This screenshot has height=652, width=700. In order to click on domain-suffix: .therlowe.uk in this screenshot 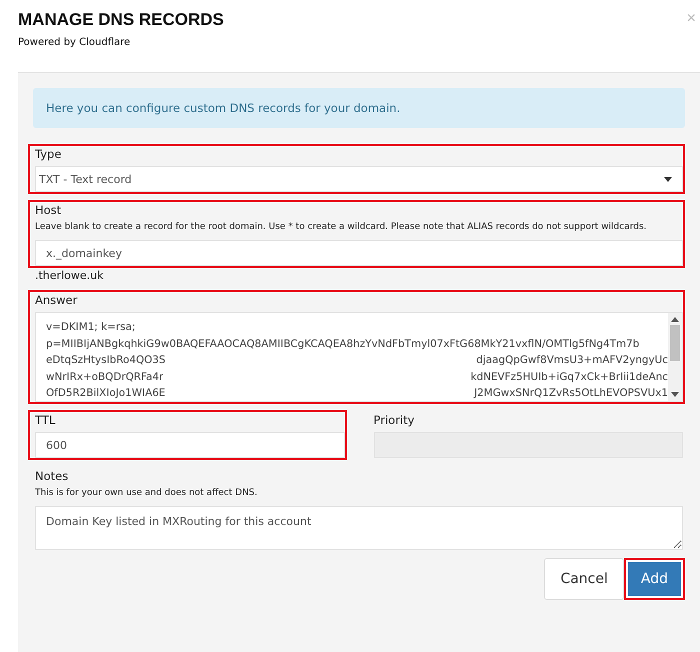, I will do `click(69, 275)`.